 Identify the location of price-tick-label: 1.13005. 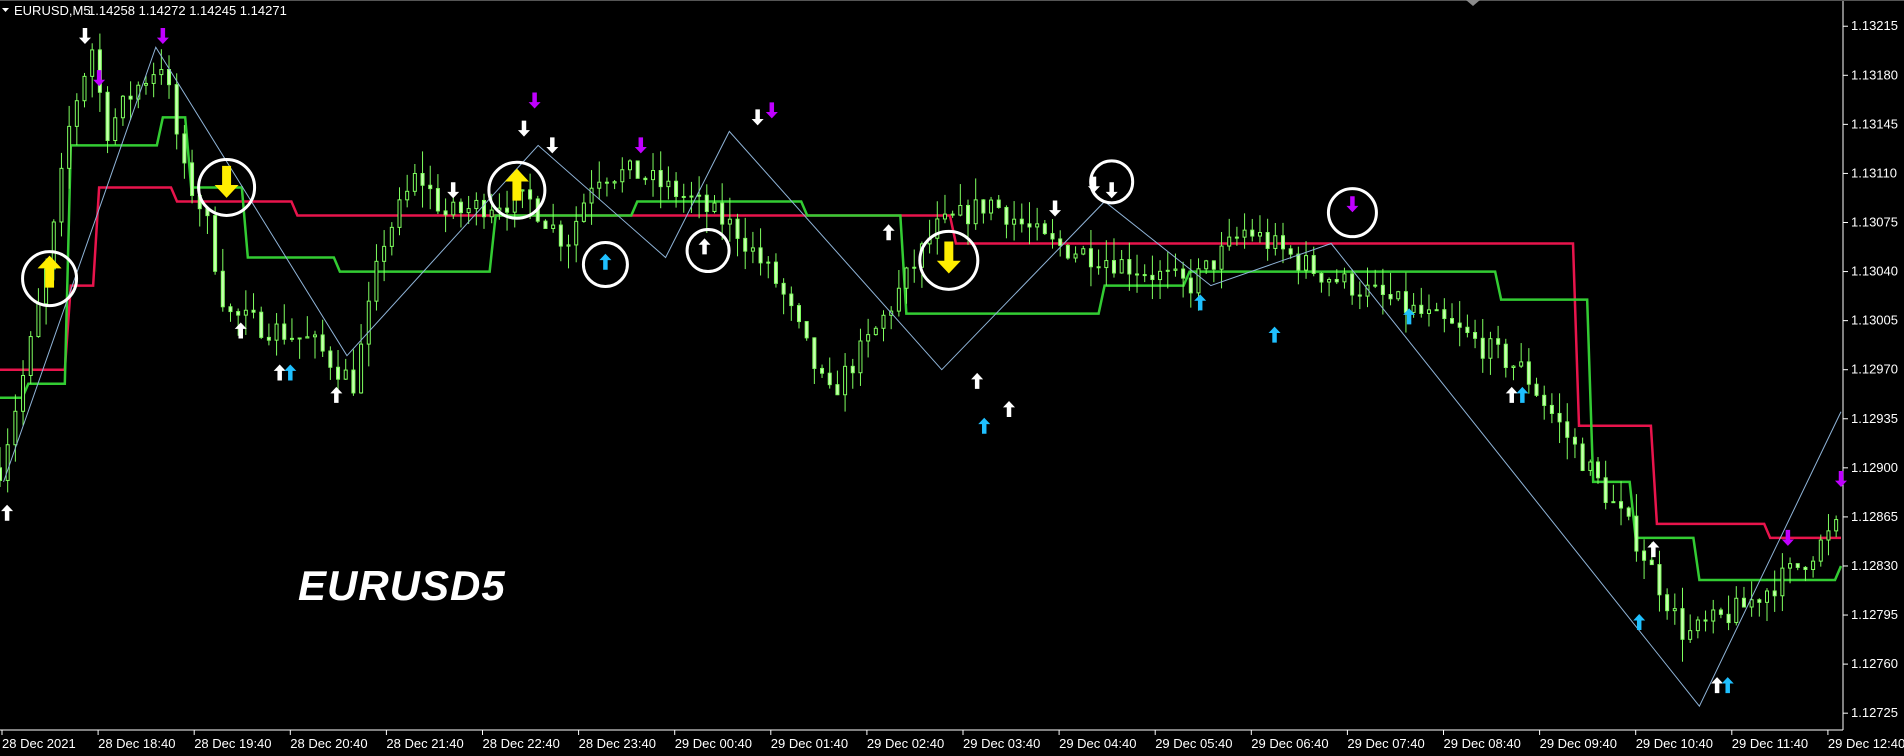
(1874, 320).